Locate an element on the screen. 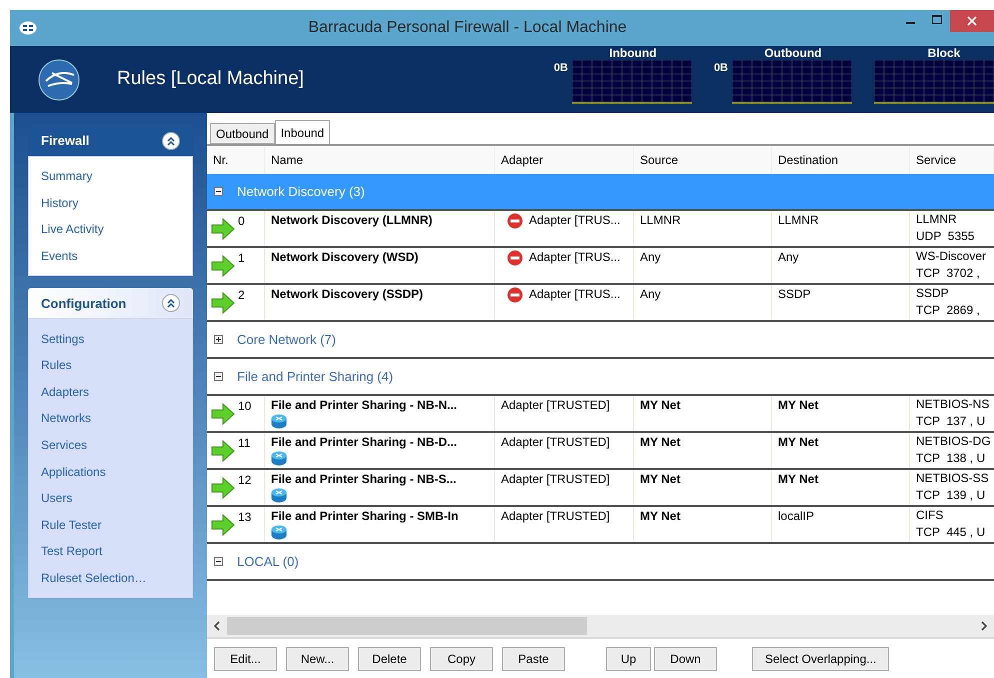  rule-name: Network Discovery (LLMNR) is located at coordinates (352, 220).